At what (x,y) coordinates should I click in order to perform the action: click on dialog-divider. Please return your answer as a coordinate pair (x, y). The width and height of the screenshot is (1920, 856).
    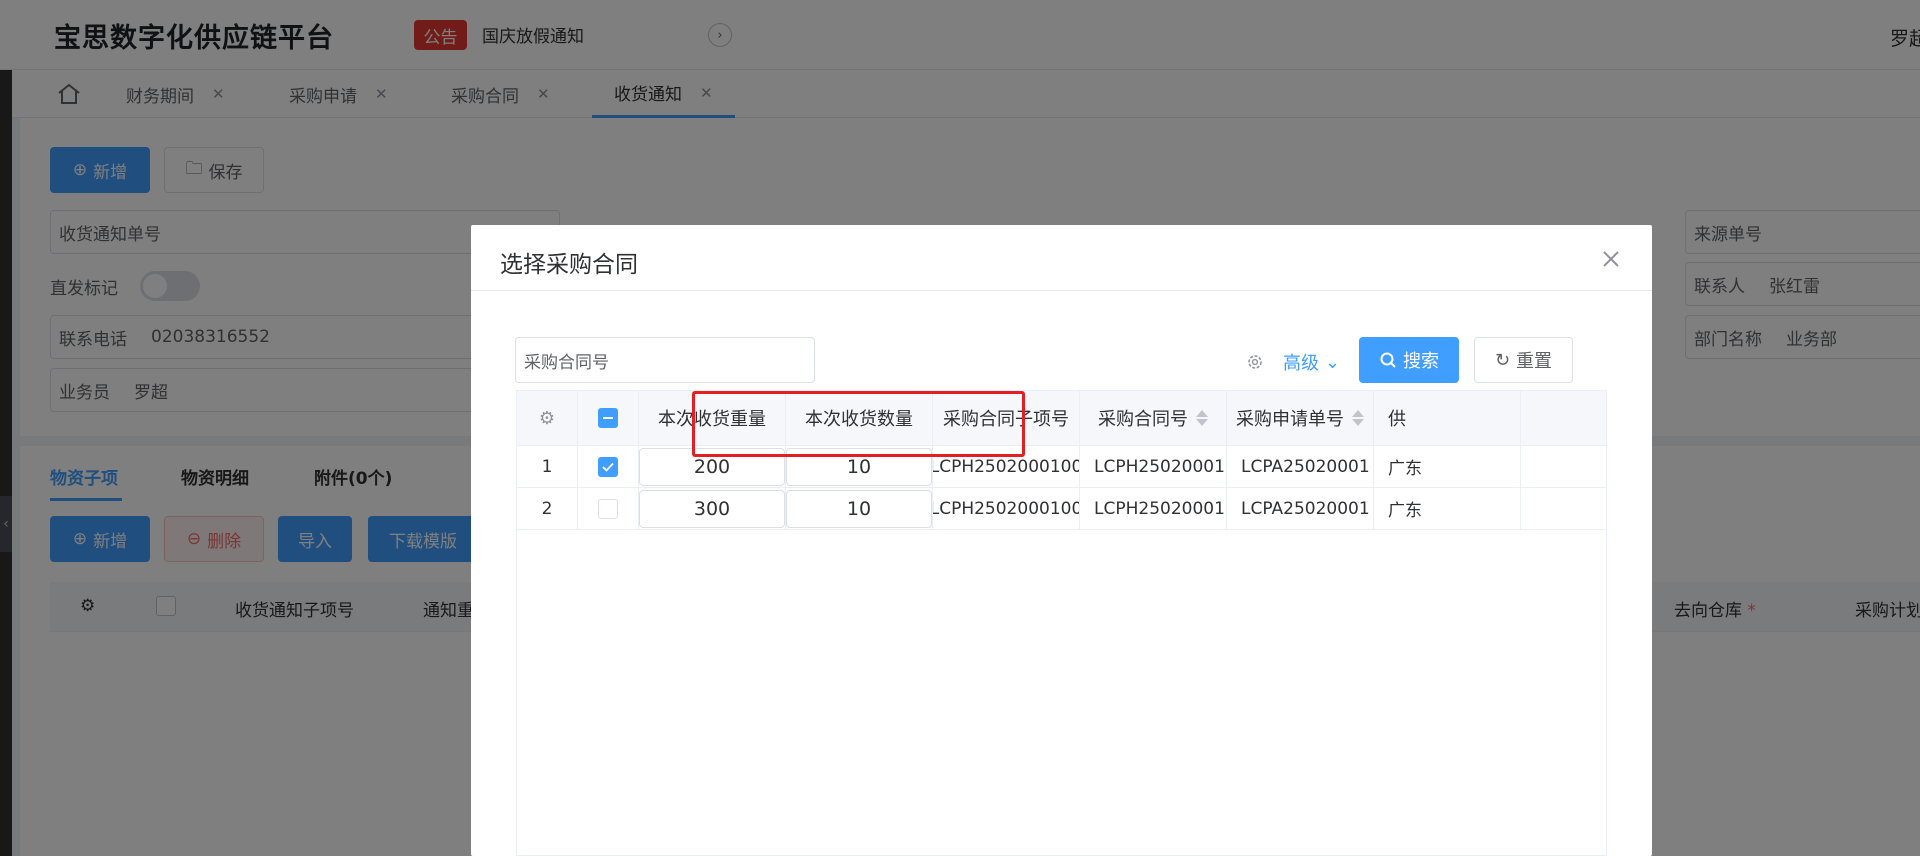
    Looking at the image, I should click on (1061, 290).